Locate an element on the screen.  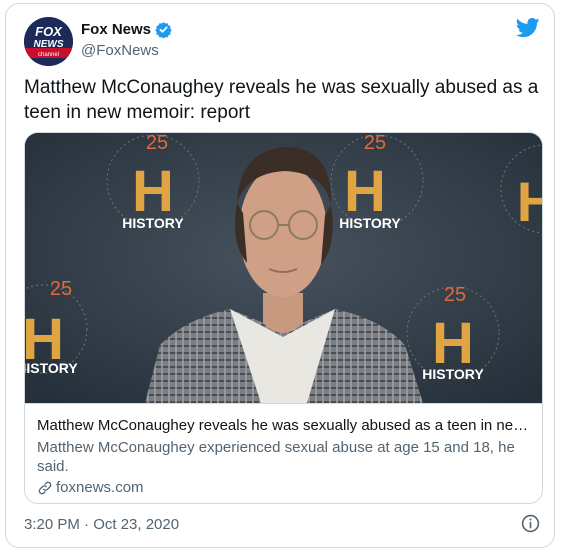
svg-text: FOX is located at coordinates (49, 31).